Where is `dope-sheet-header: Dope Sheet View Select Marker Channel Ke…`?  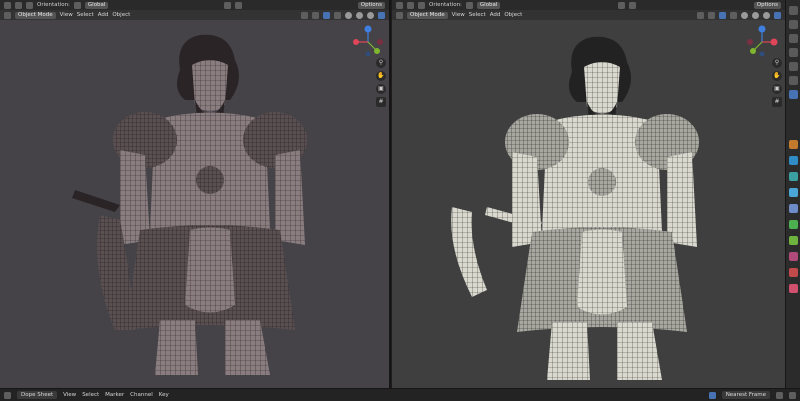
dope-sheet-header: Dope Sheet View Select Marker Channel Ke… is located at coordinates (400, 394).